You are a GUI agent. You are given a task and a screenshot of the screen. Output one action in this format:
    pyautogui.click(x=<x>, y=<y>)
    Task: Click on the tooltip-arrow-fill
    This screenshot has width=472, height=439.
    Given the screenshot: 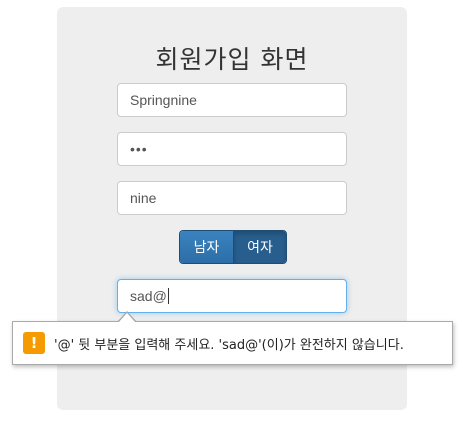 What is the action you would take?
    pyautogui.click(x=127, y=318)
    